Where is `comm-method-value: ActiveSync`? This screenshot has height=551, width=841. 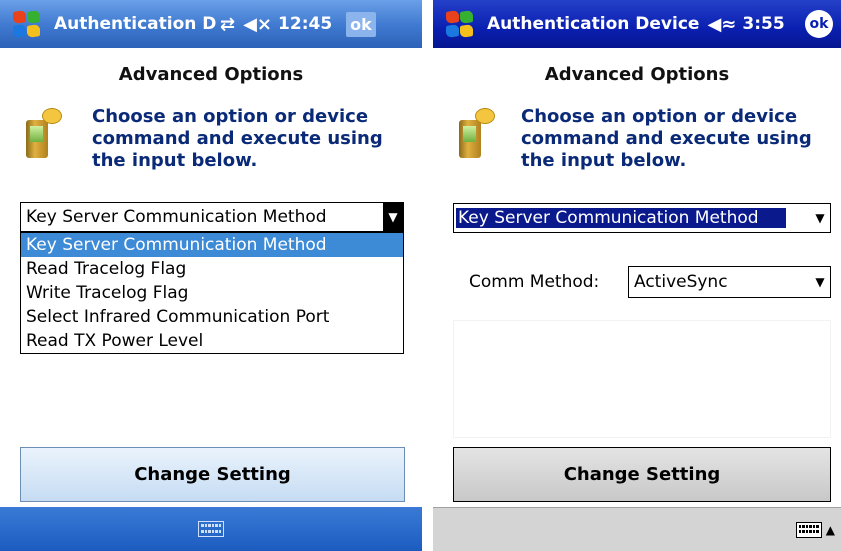
comm-method-value: ActiveSync is located at coordinates (681, 282).